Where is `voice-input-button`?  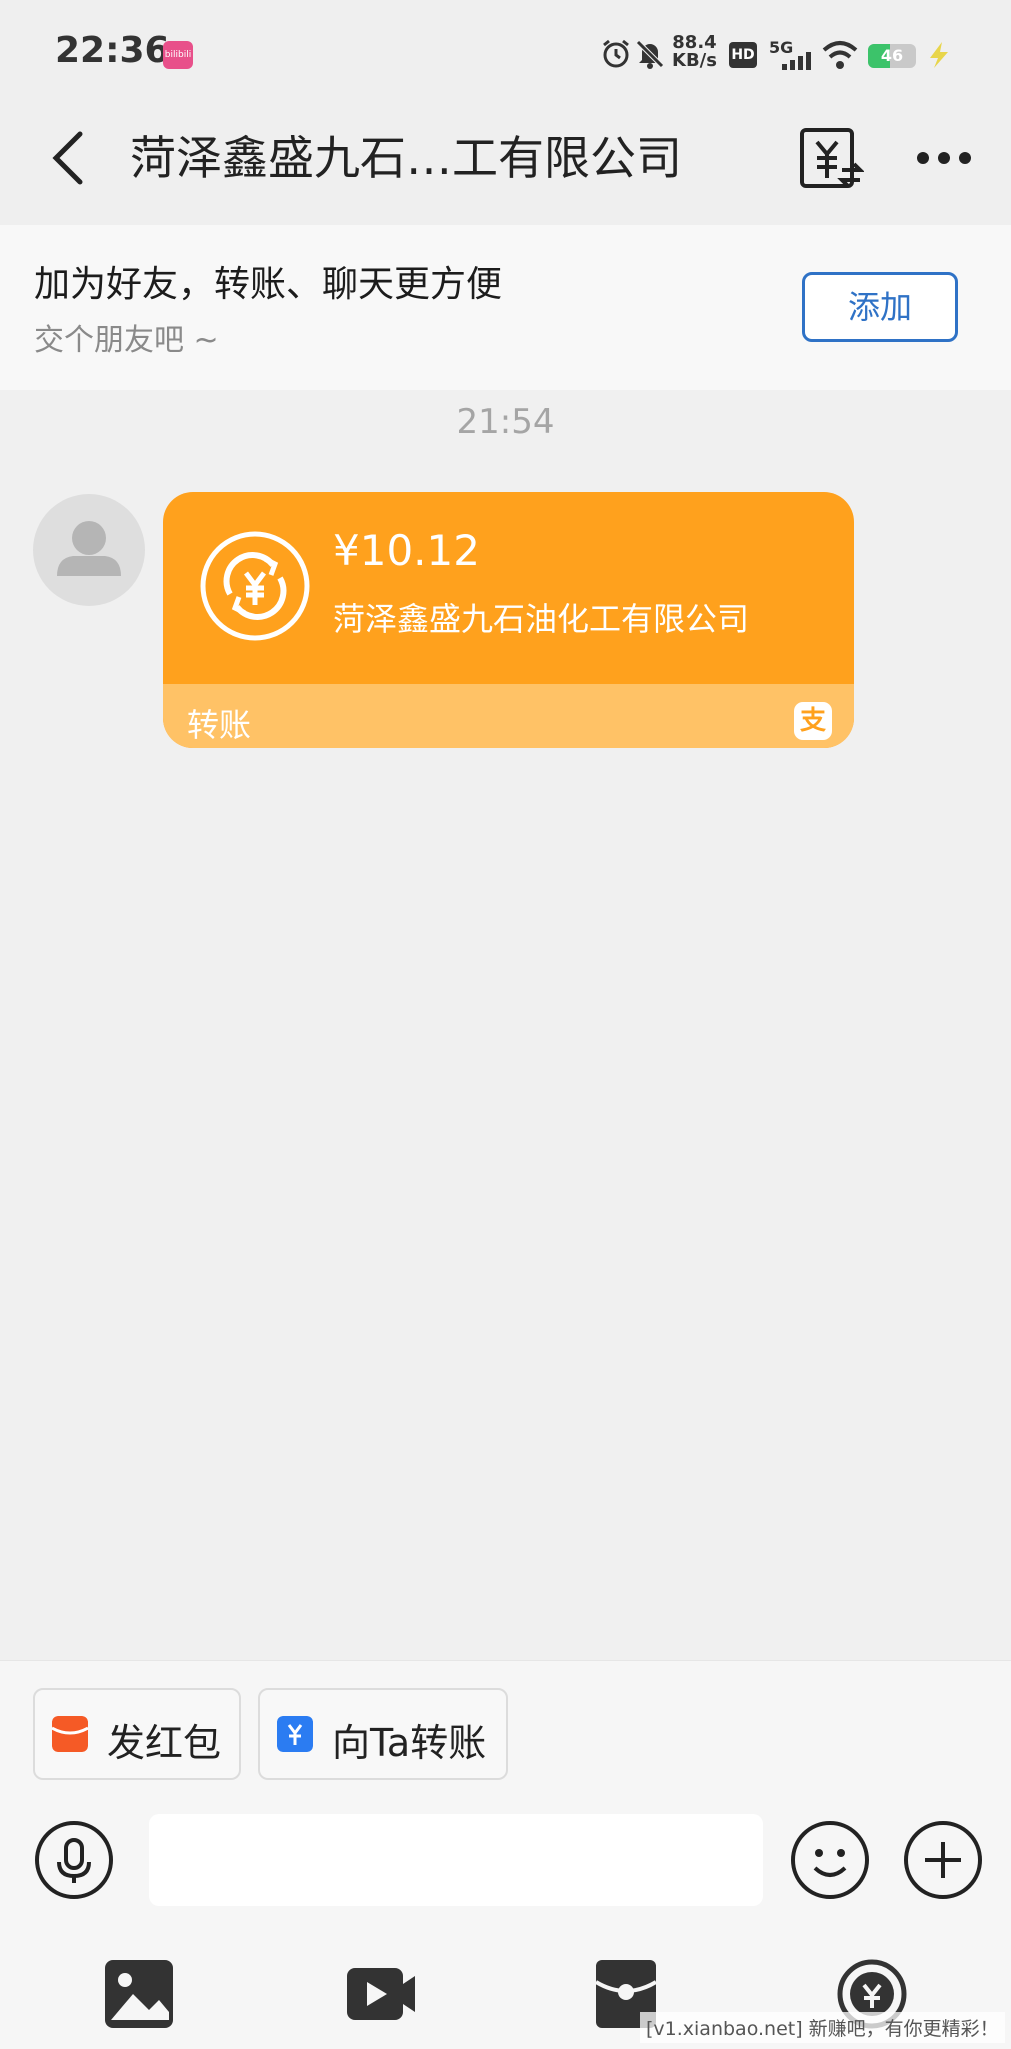
voice-input-button is located at coordinates (74, 1860).